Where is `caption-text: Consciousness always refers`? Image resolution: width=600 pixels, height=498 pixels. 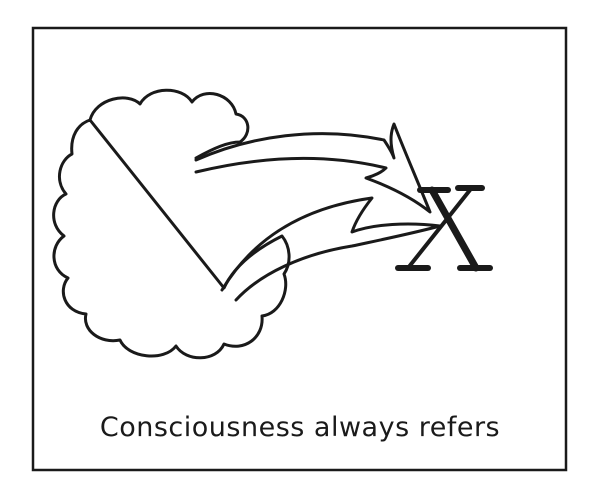 caption-text: Consciousness always refers is located at coordinates (300, 427).